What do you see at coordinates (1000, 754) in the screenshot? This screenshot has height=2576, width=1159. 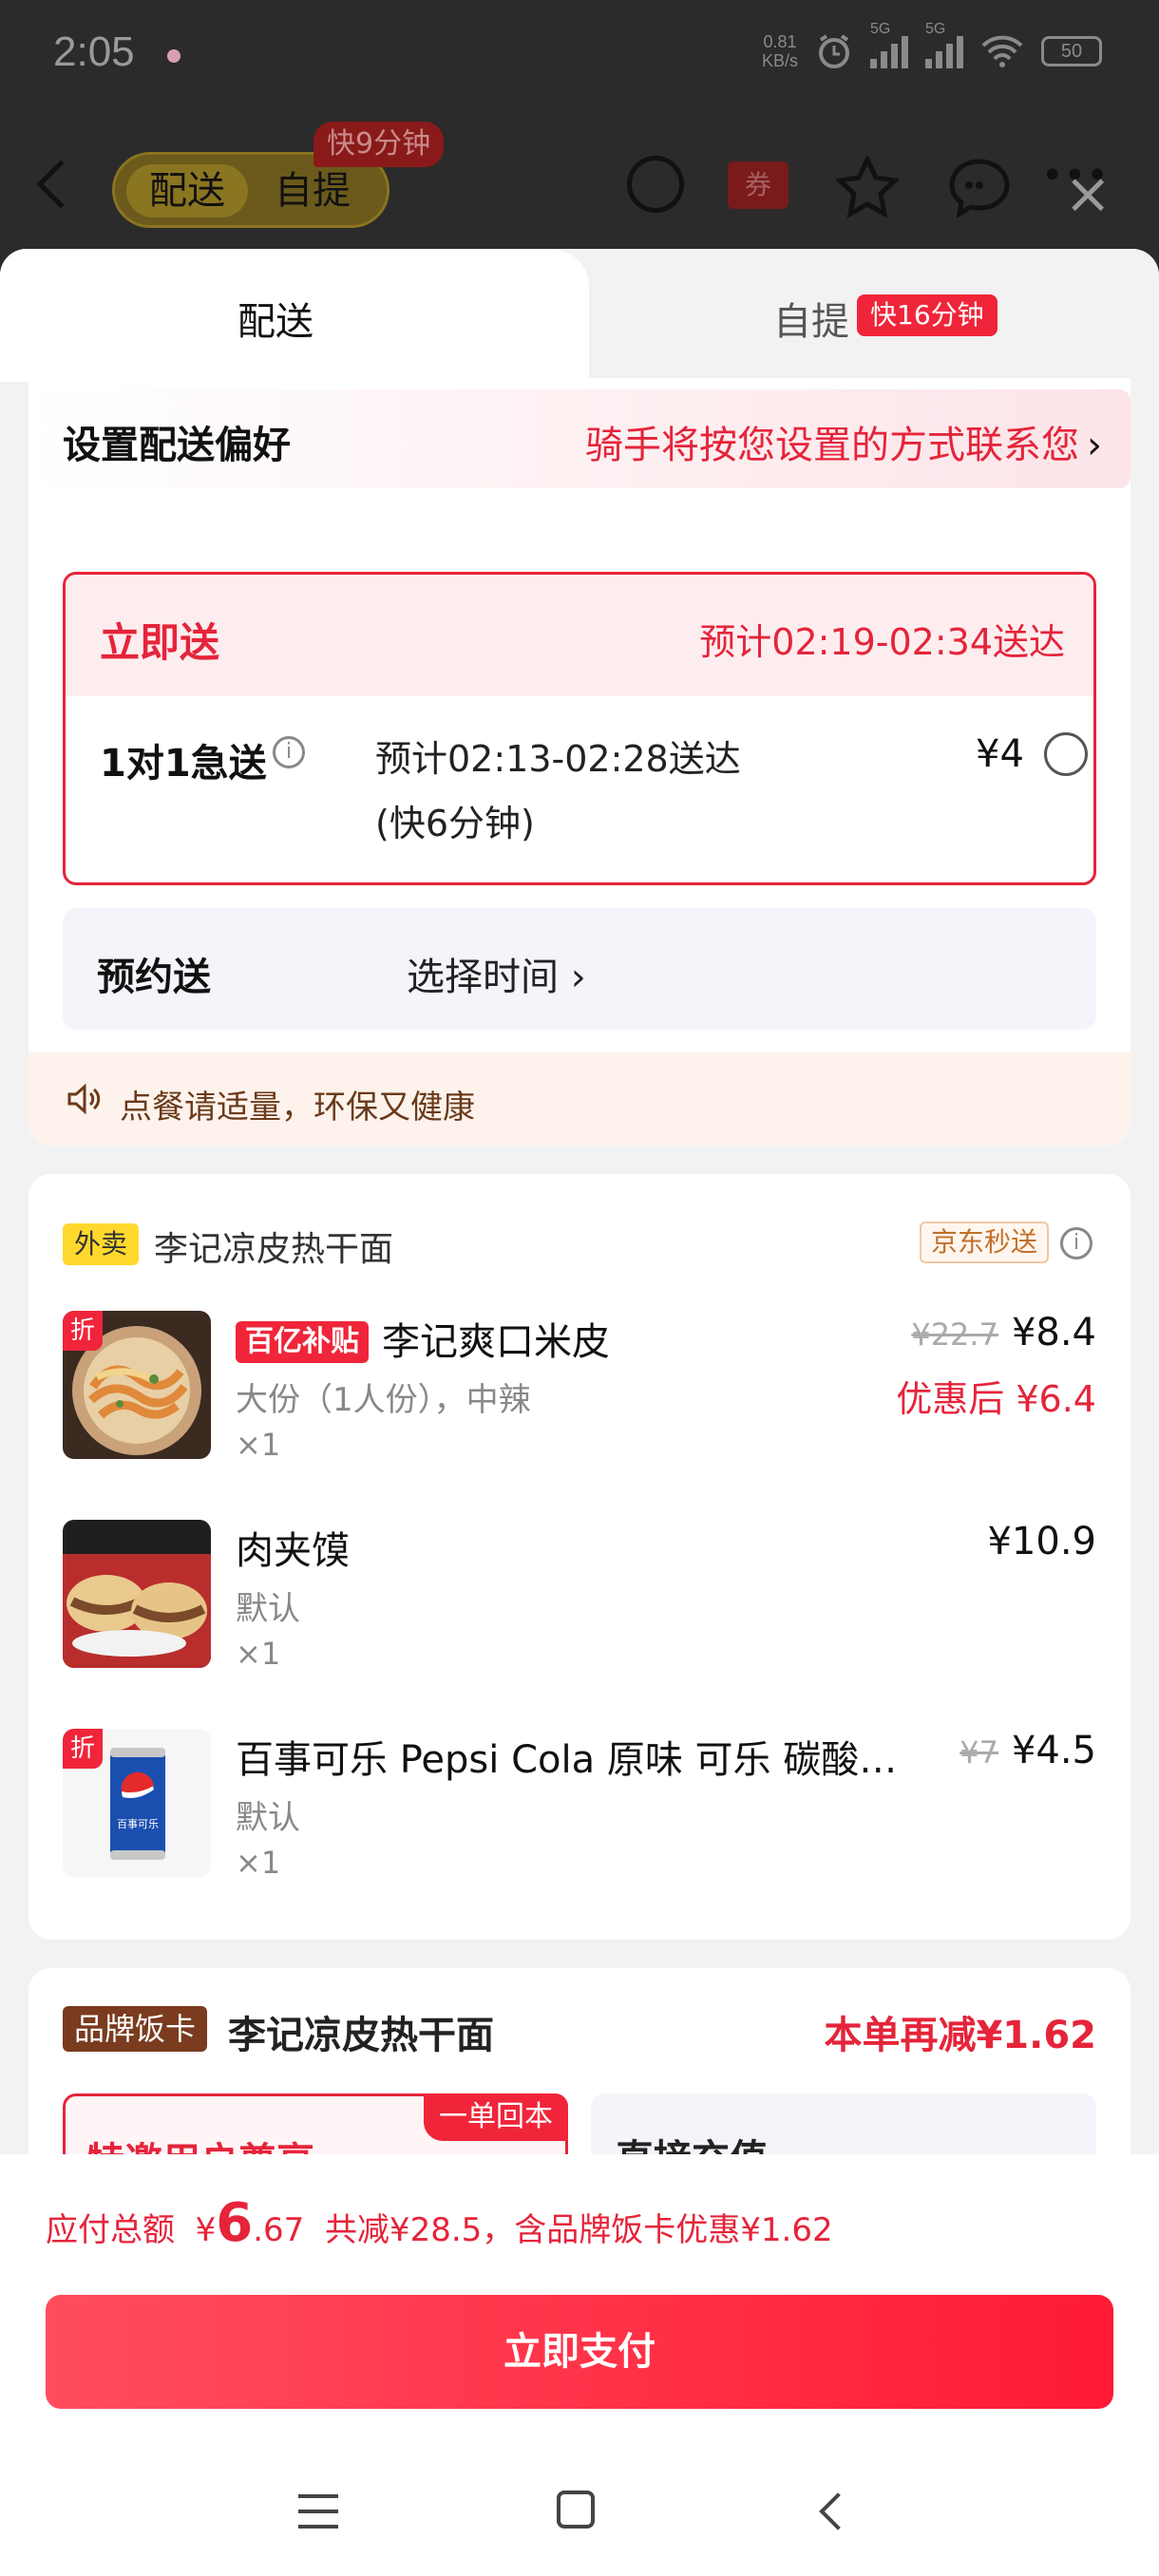 I see `express-option-price: ¥4` at bounding box center [1000, 754].